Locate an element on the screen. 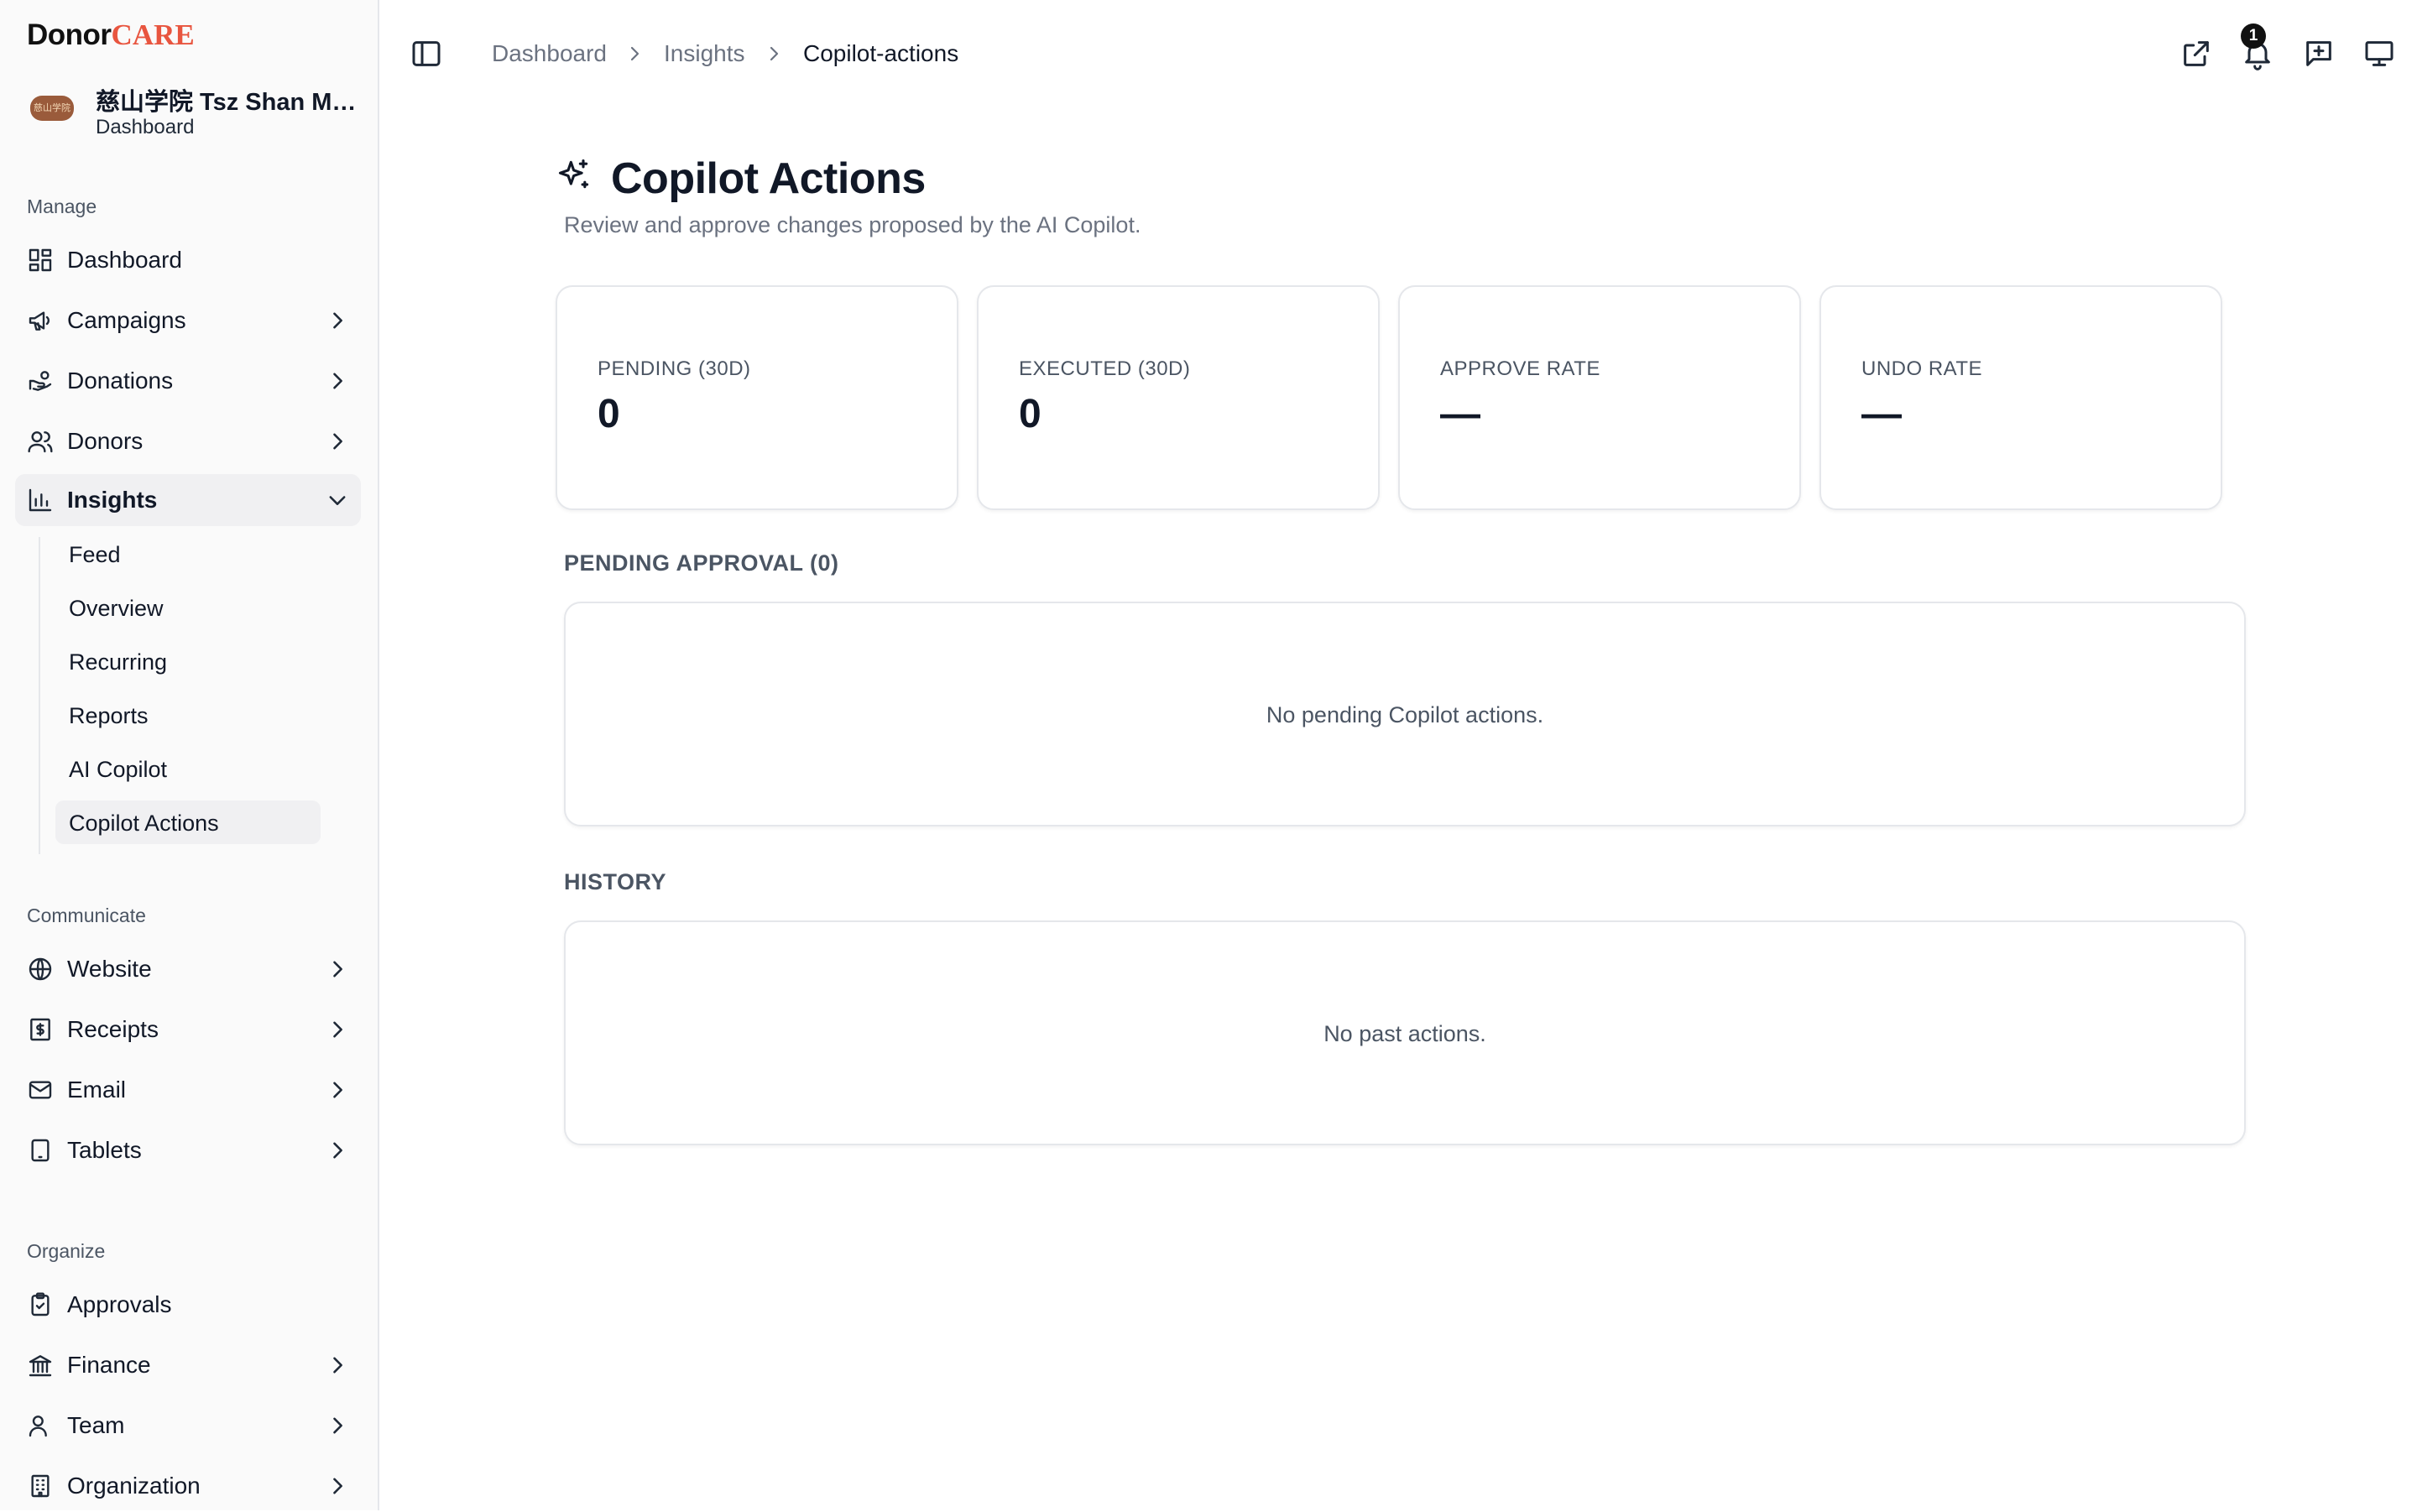 The image size is (2417, 1512). stat-card-pending: PENDING (30D) 0 is located at coordinates (757, 398).